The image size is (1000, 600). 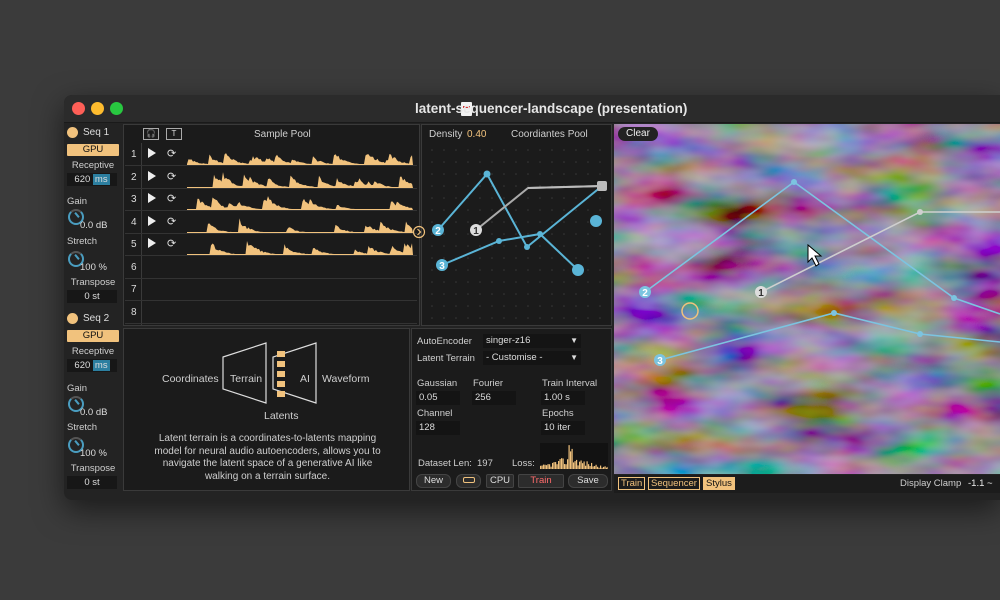 What do you see at coordinates (532, 341) in the screenshot?
I see `autoencoder-dropdown: singer-z16` at bounding box center [532, 341].